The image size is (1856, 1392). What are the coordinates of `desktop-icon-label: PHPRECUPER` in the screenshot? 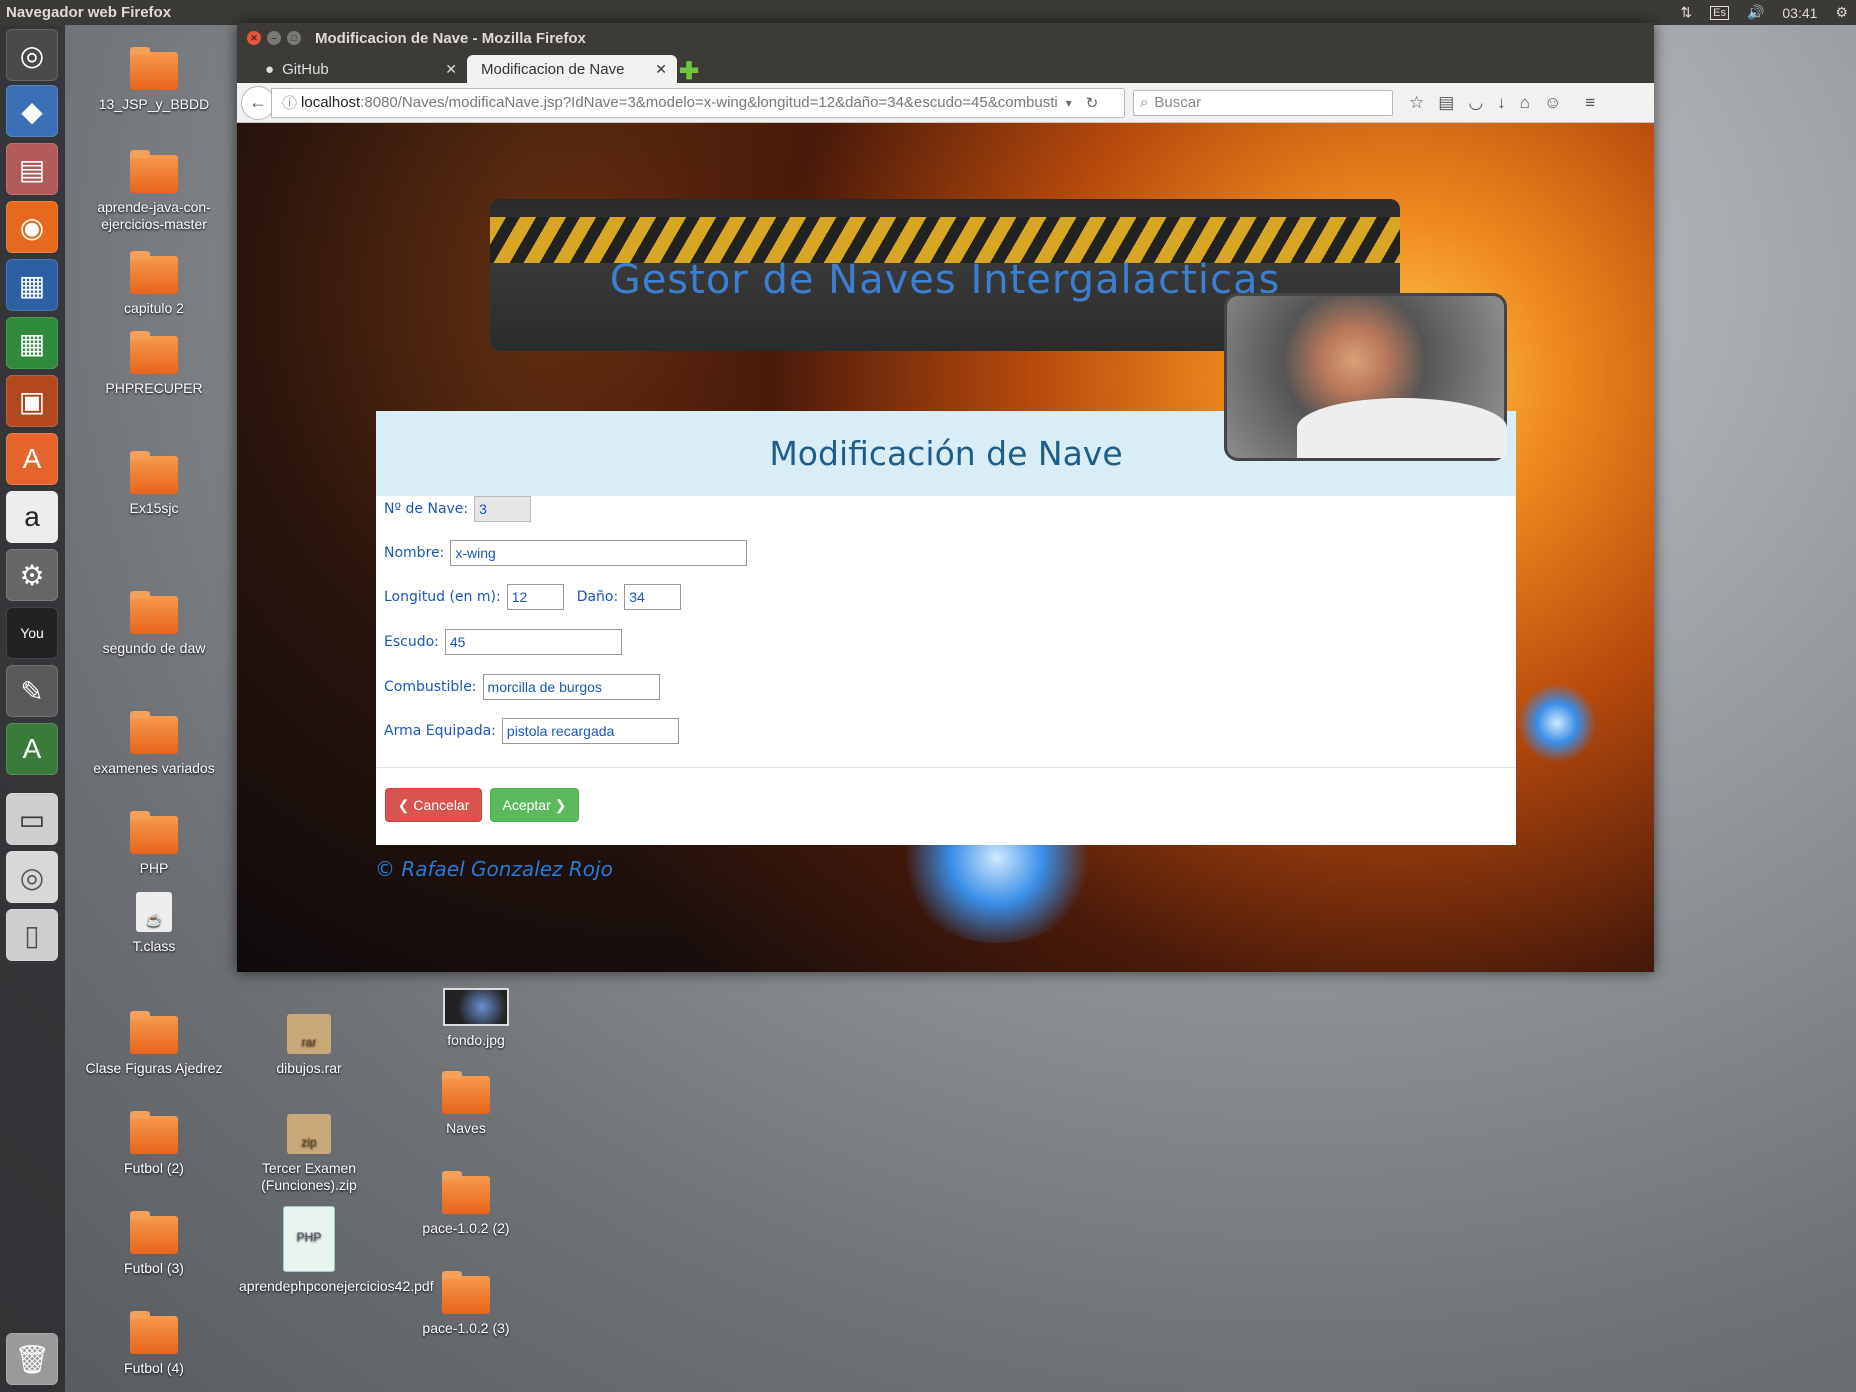 It's located at (154, 388).